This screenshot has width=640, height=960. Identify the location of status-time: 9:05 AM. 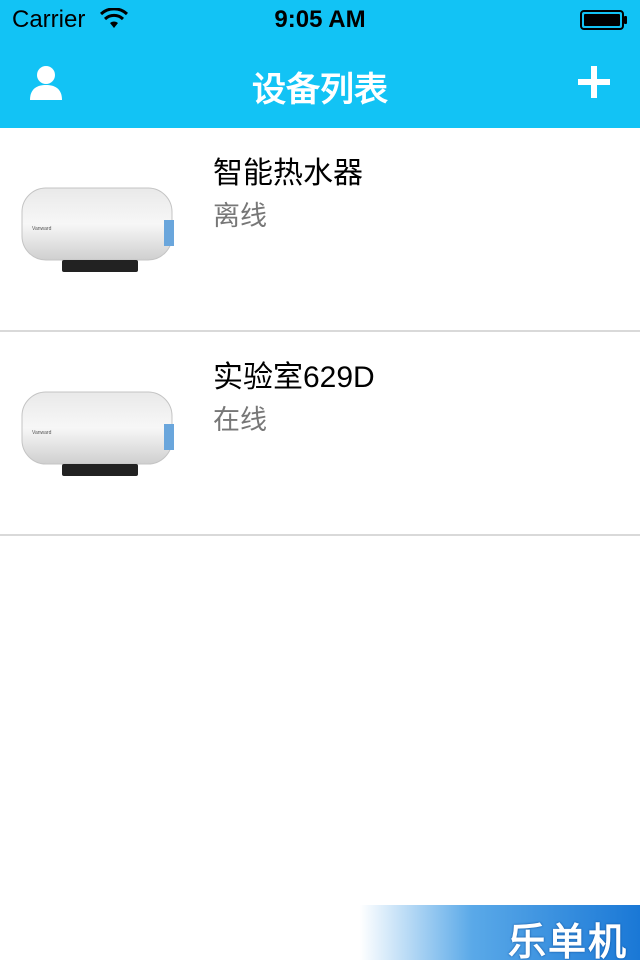
(320, 19).